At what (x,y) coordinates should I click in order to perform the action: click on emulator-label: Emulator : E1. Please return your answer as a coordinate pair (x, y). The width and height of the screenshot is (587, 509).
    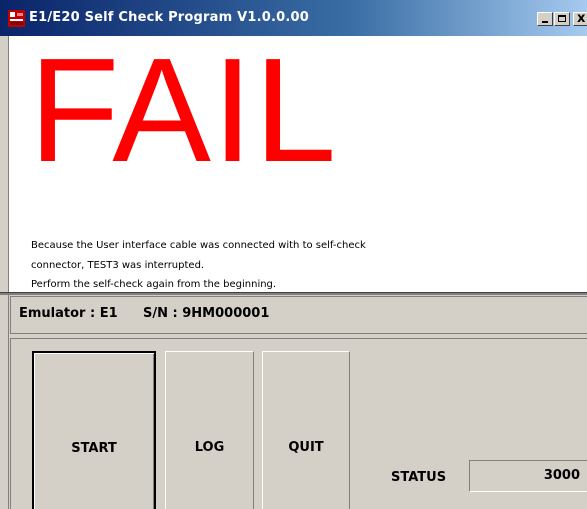
    Looking at the image, I should click on (68, 313).